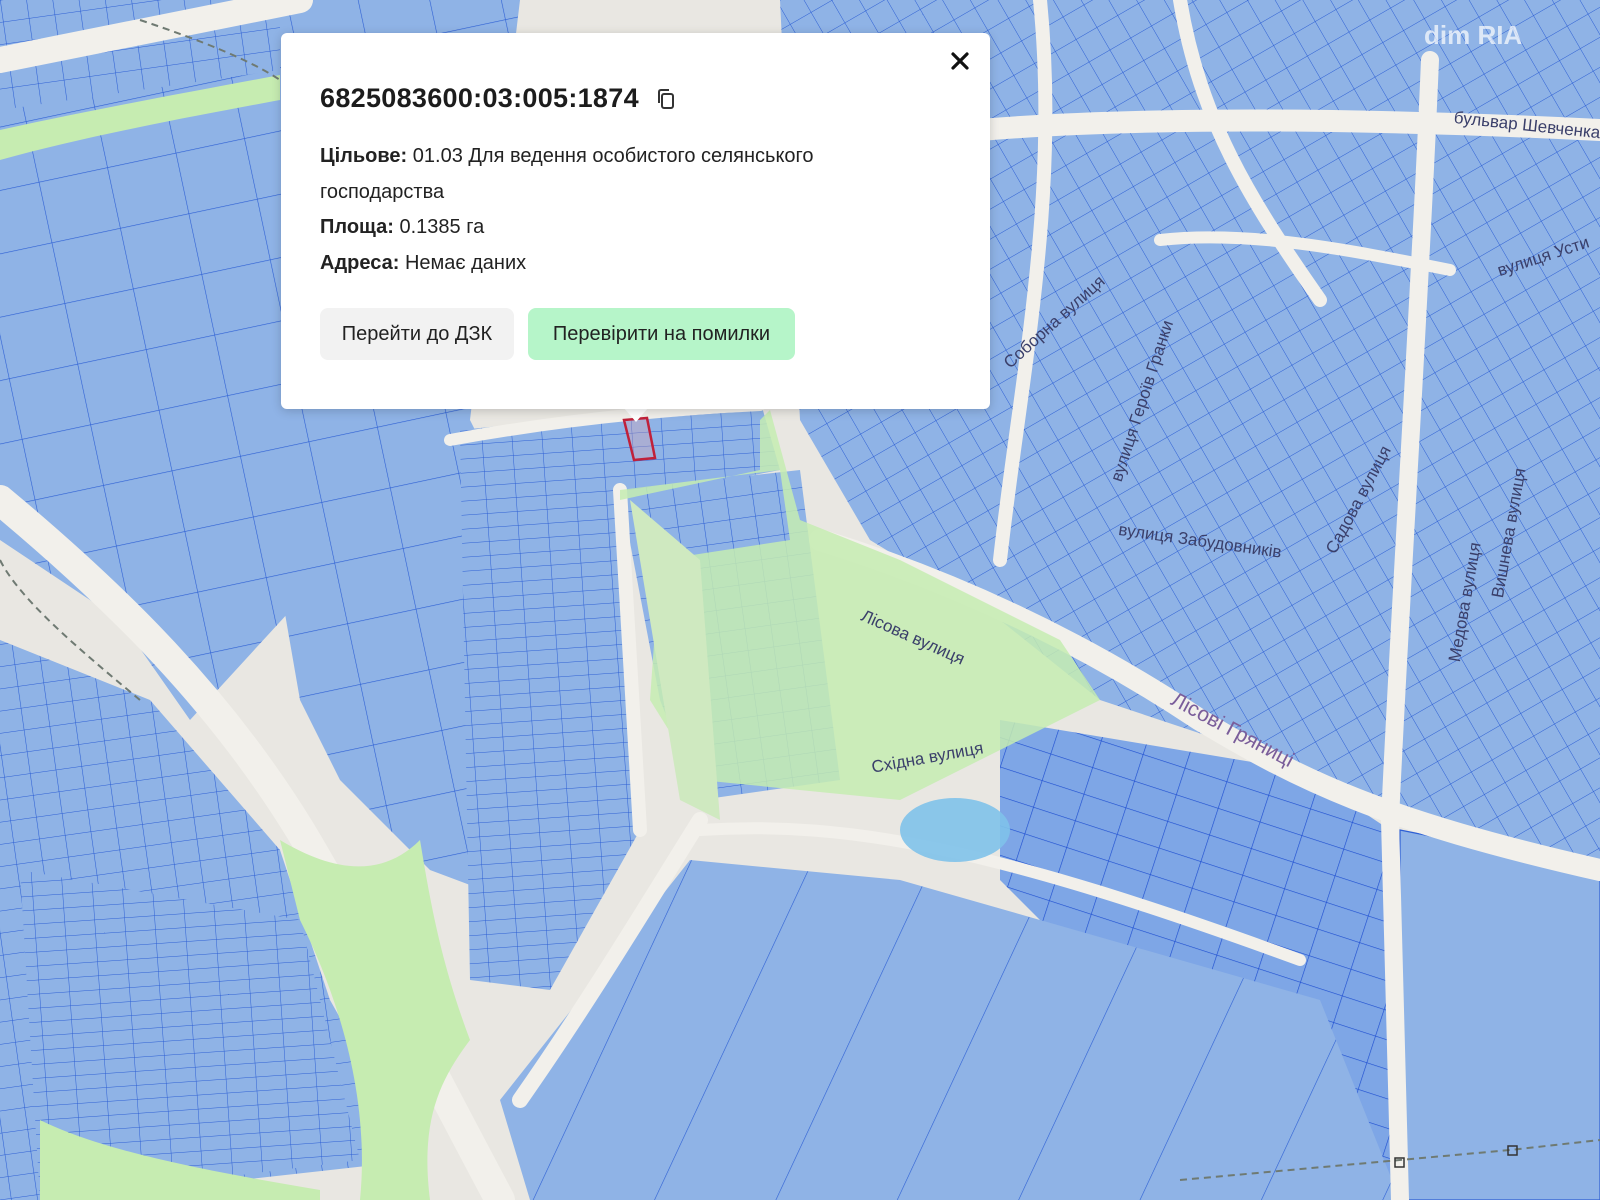 The height and width of the screenshot is (1200, 1600). I want to click on popup-pointer, so click(636, 415).